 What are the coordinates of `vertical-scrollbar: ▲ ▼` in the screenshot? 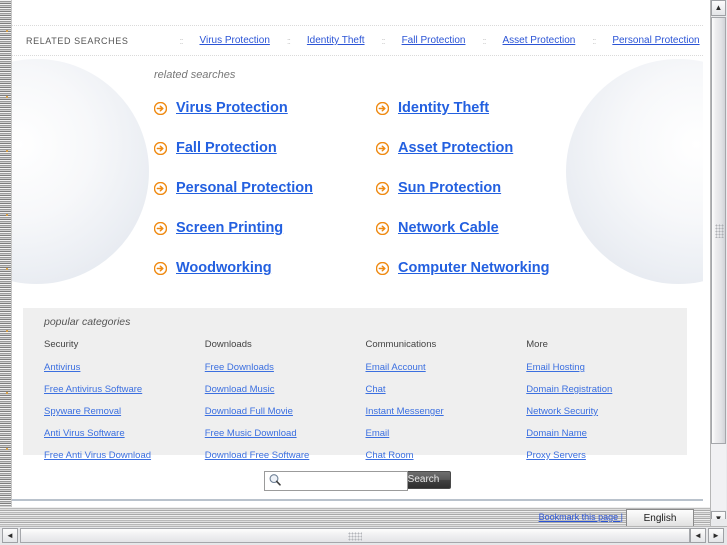 It's located at (718, 263).